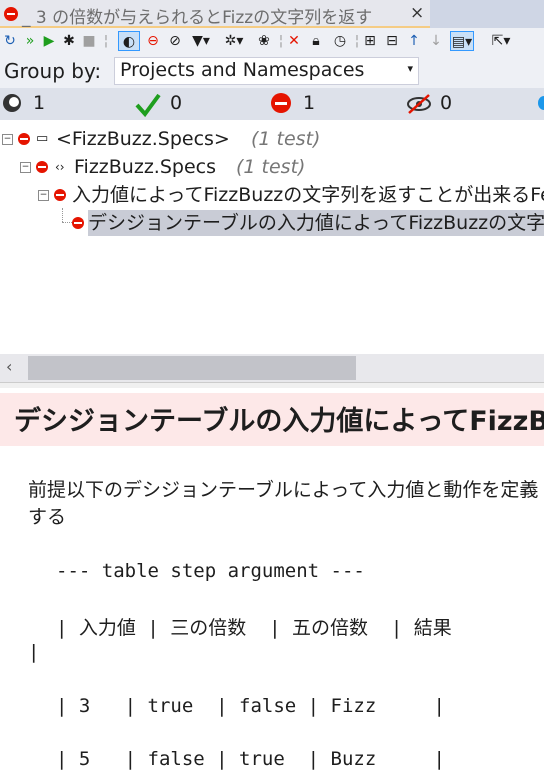  I want to click on lock-icon: 🔒︎, so click(316, 41).